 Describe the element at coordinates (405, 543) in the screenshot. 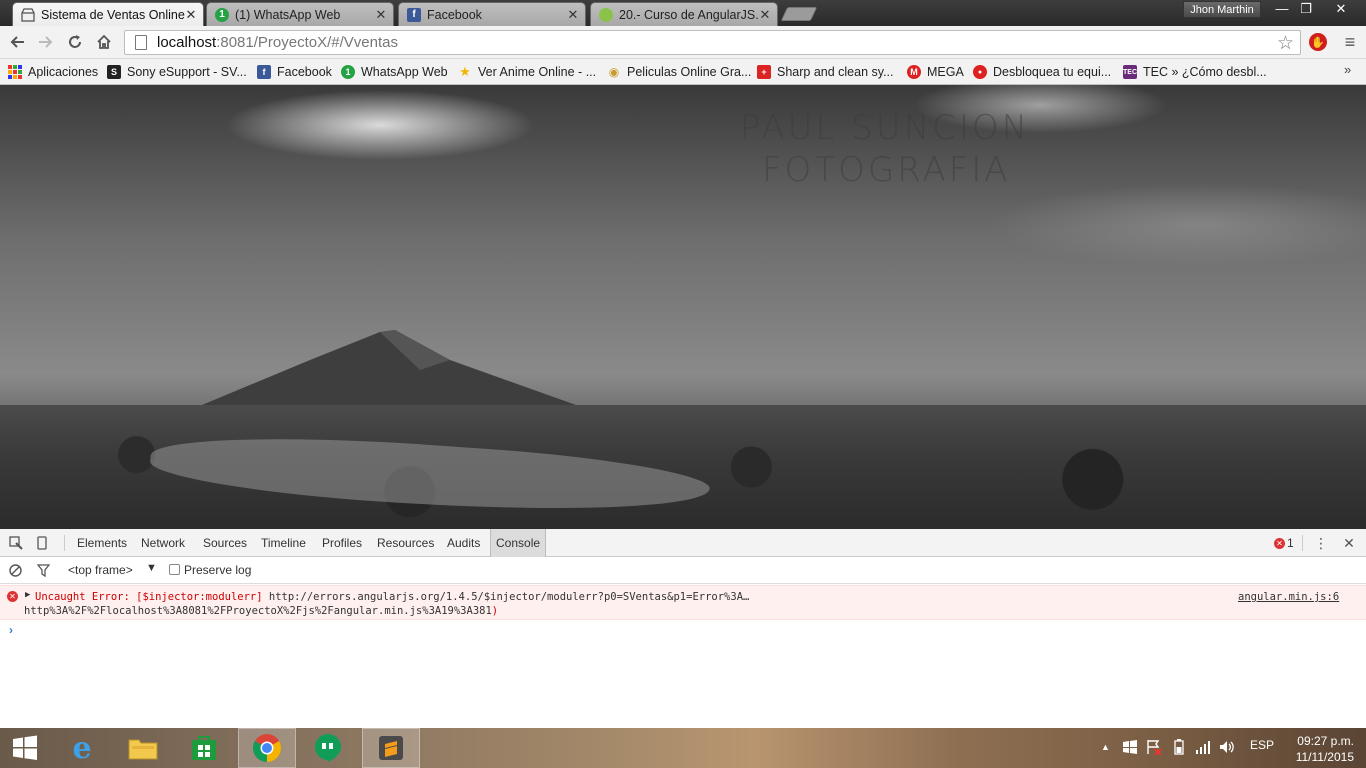

I see `devtools-tab-resources: Resources` at that location.